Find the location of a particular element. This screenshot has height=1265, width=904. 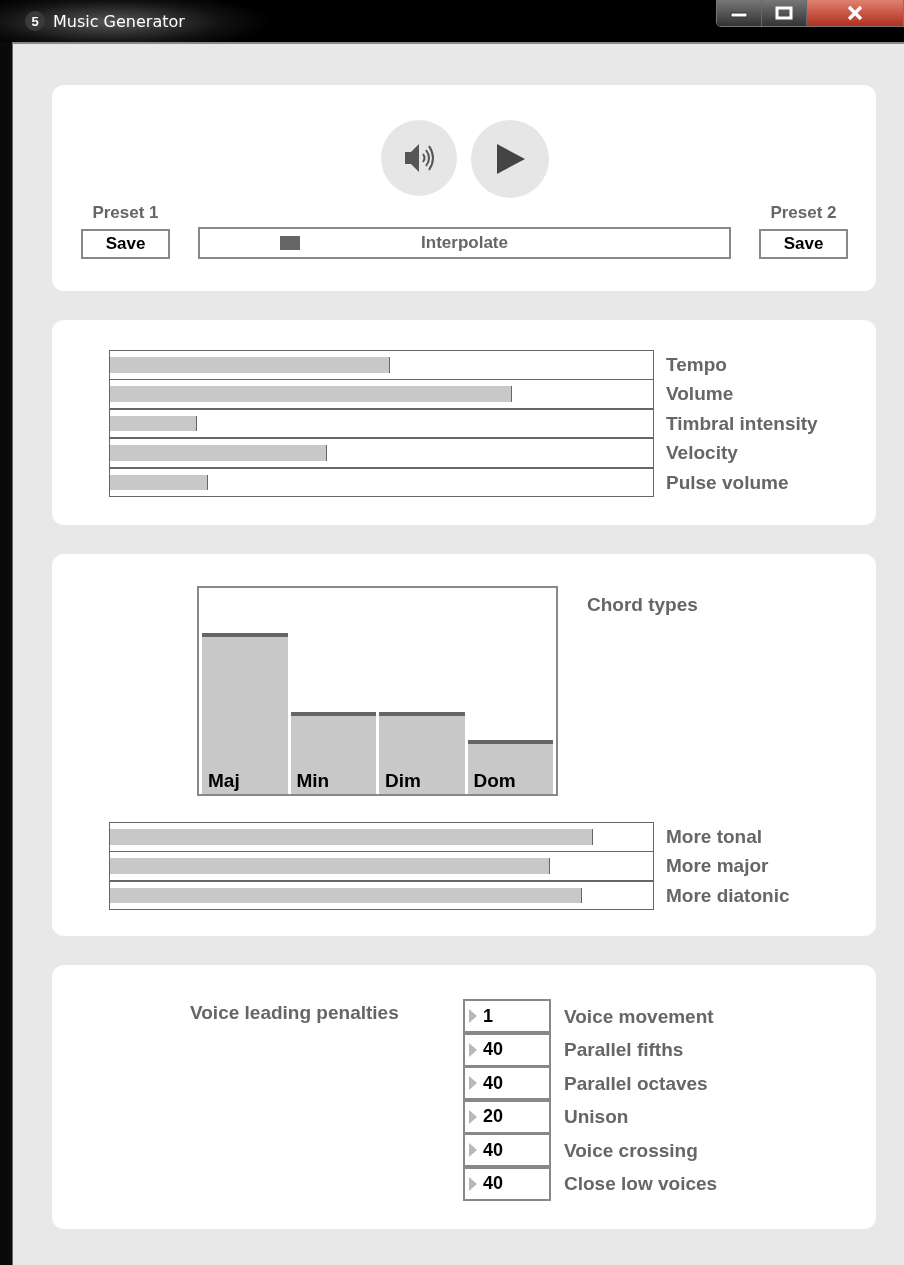

close-button is located at coordinates (855, 13).